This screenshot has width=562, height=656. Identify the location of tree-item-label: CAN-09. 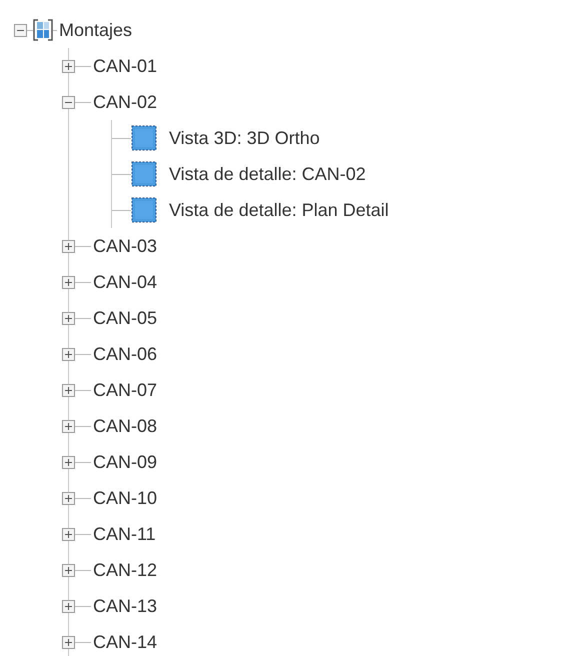
(125, 462).